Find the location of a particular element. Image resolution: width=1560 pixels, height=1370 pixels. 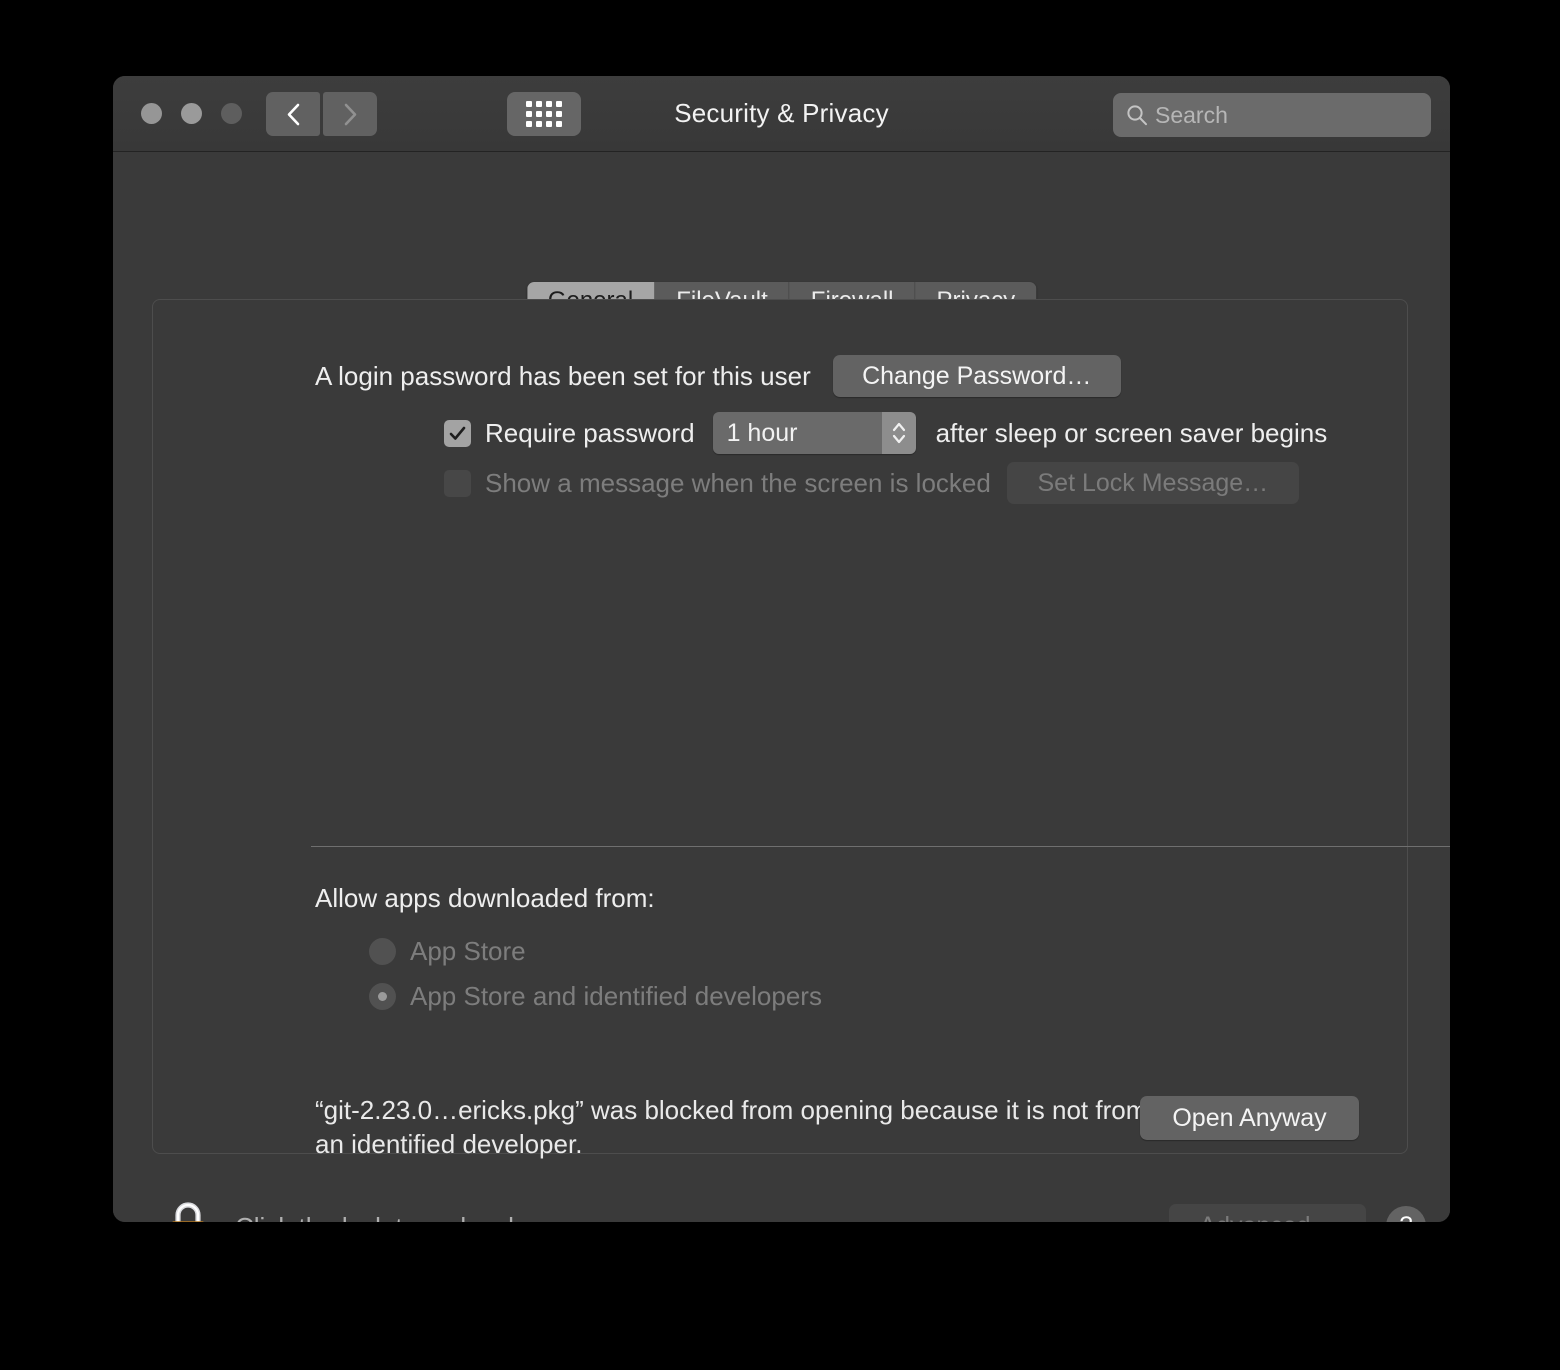

allow-apps-heading: Allow apps downloaded from: is located at coordinates (485, 898).